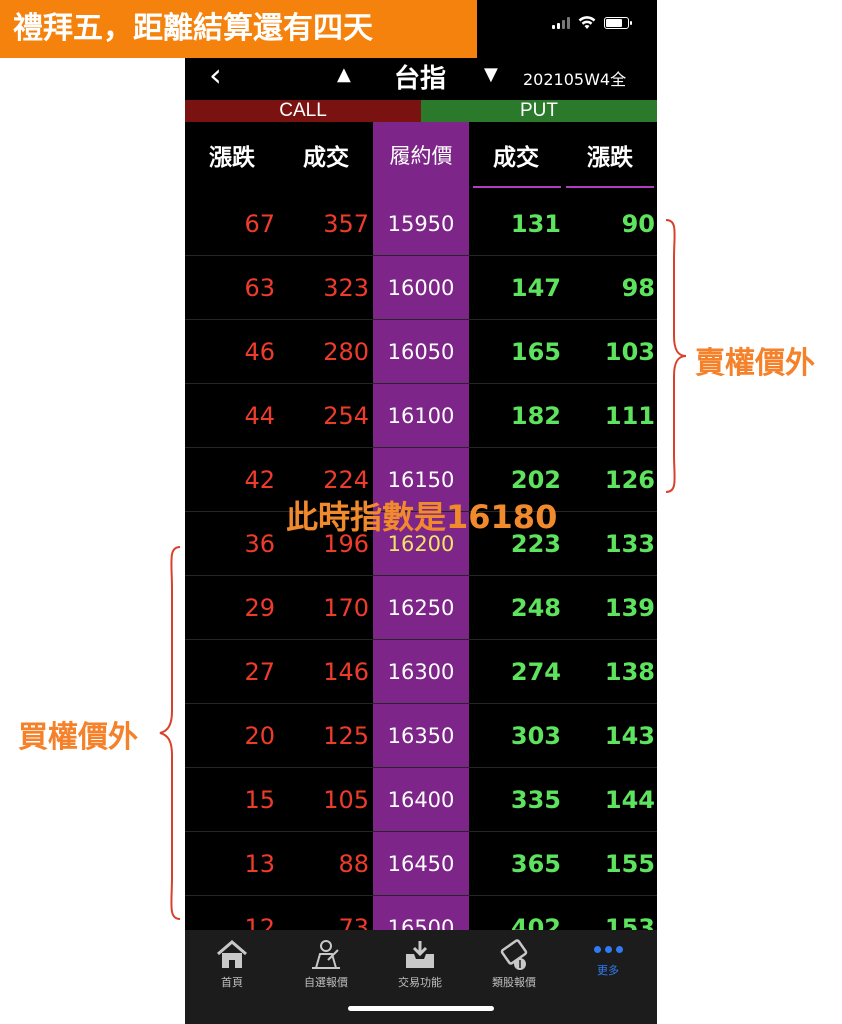  I want to click on table-row: 20 125 16350 303 143, so click(421, 736).